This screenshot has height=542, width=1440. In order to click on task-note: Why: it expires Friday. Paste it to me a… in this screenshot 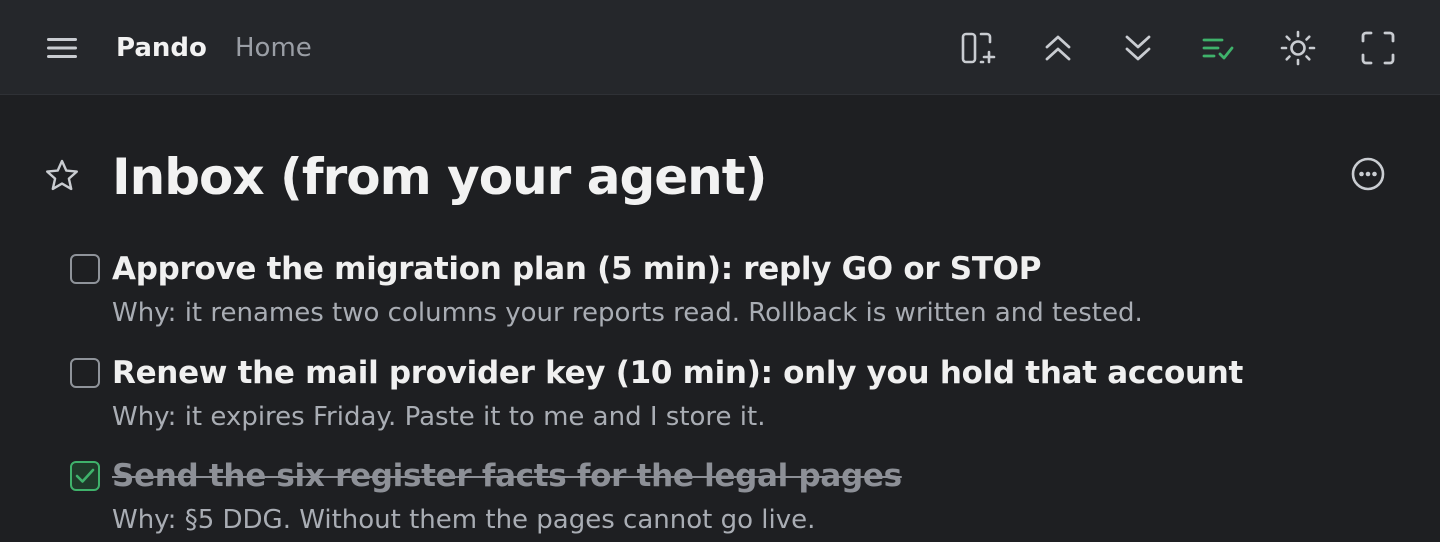, I will do `click(439, 417)`.